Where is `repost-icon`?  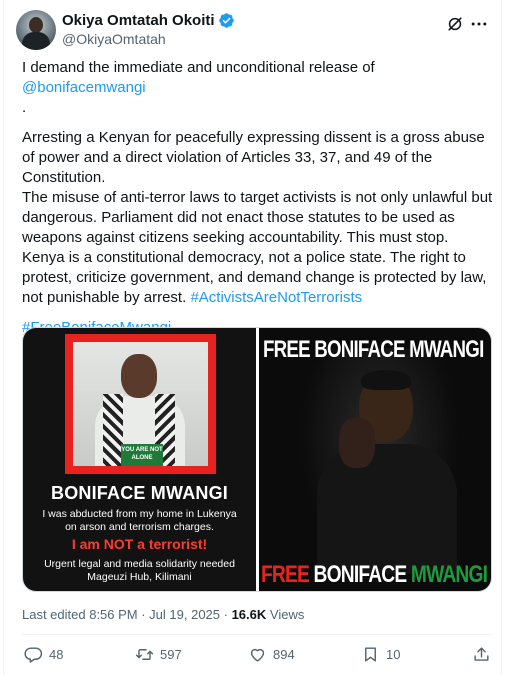
repost-icon is located at coordinates (144, 654).